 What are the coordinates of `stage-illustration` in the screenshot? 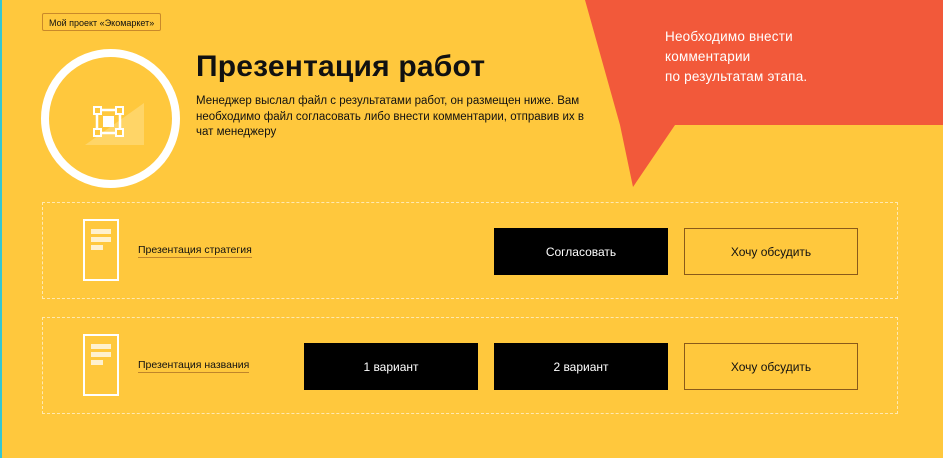 It's located at (110, 118).